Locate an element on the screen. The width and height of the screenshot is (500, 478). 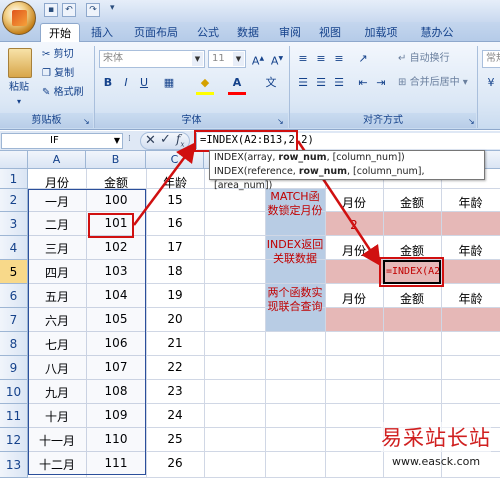
row-header-3: 3 is located at coordinates (14, 224).